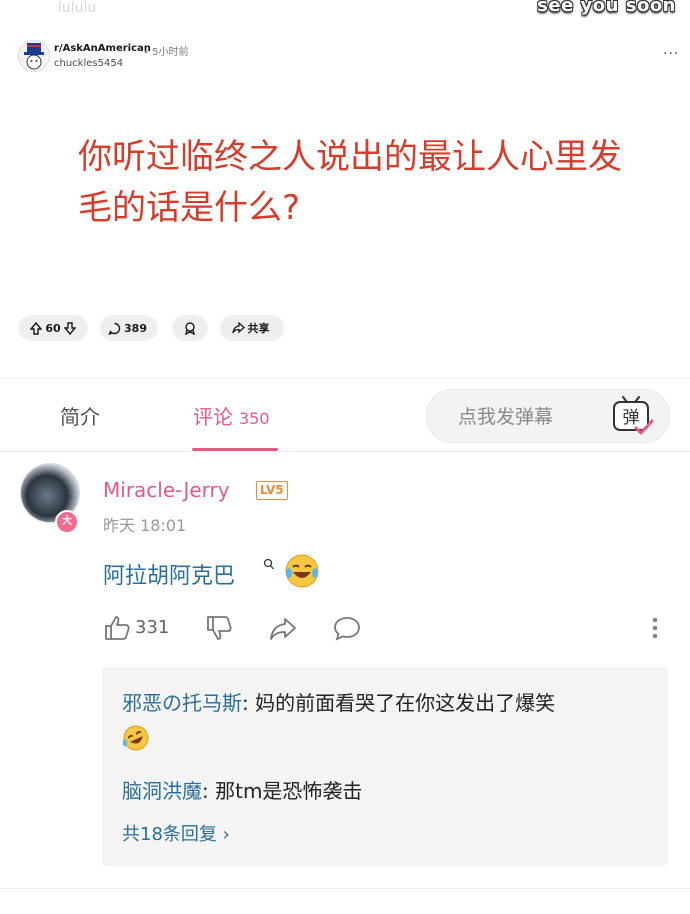 This screenshot has height=914, width=690. I want to click on comments-pill: 389, so click(129, 328).